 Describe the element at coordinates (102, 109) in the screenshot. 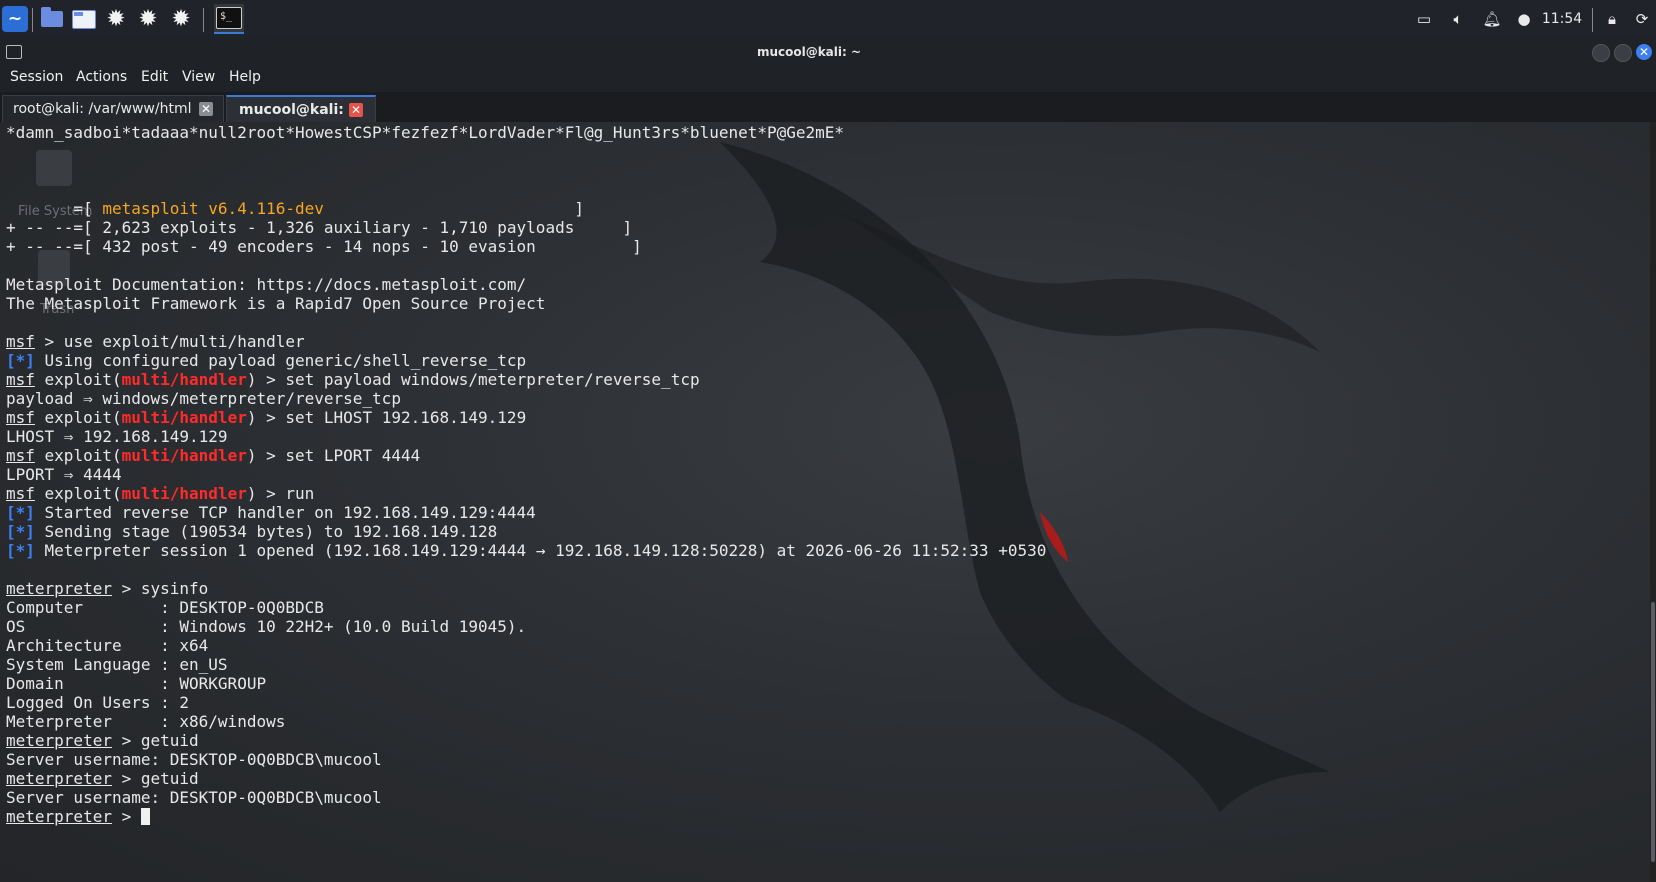

I see `tab-label: root@kali: /var/www/html` at that location.